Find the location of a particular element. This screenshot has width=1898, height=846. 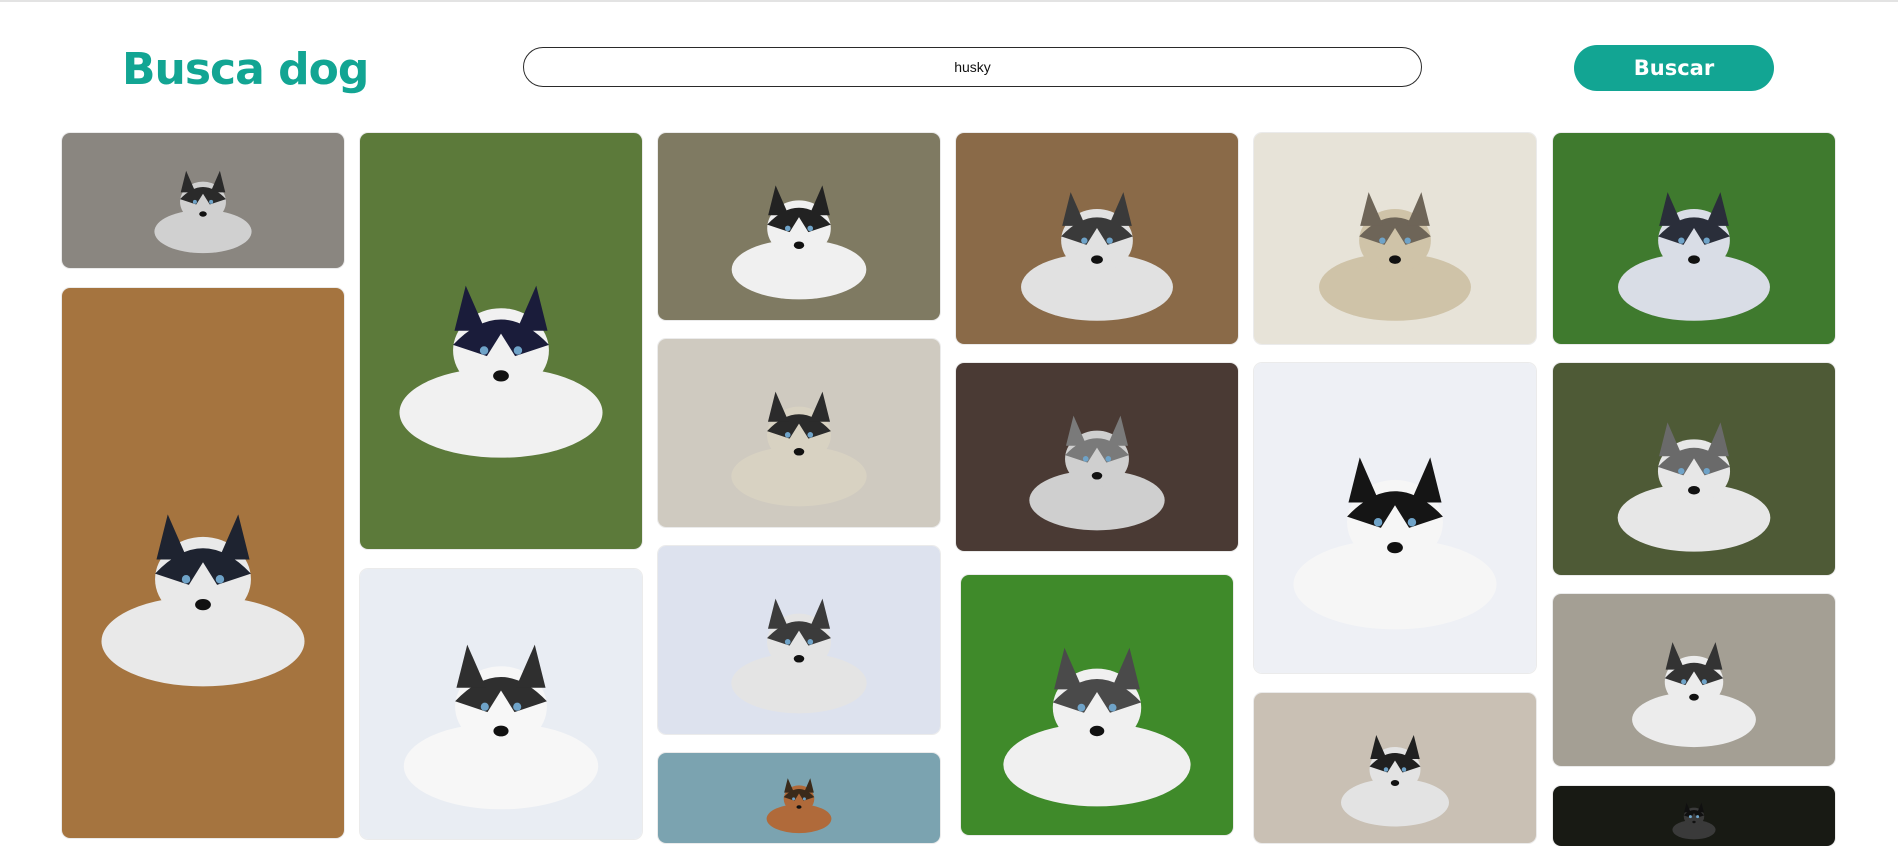

search-button: Buscar is located at coordinates (1674, 68).